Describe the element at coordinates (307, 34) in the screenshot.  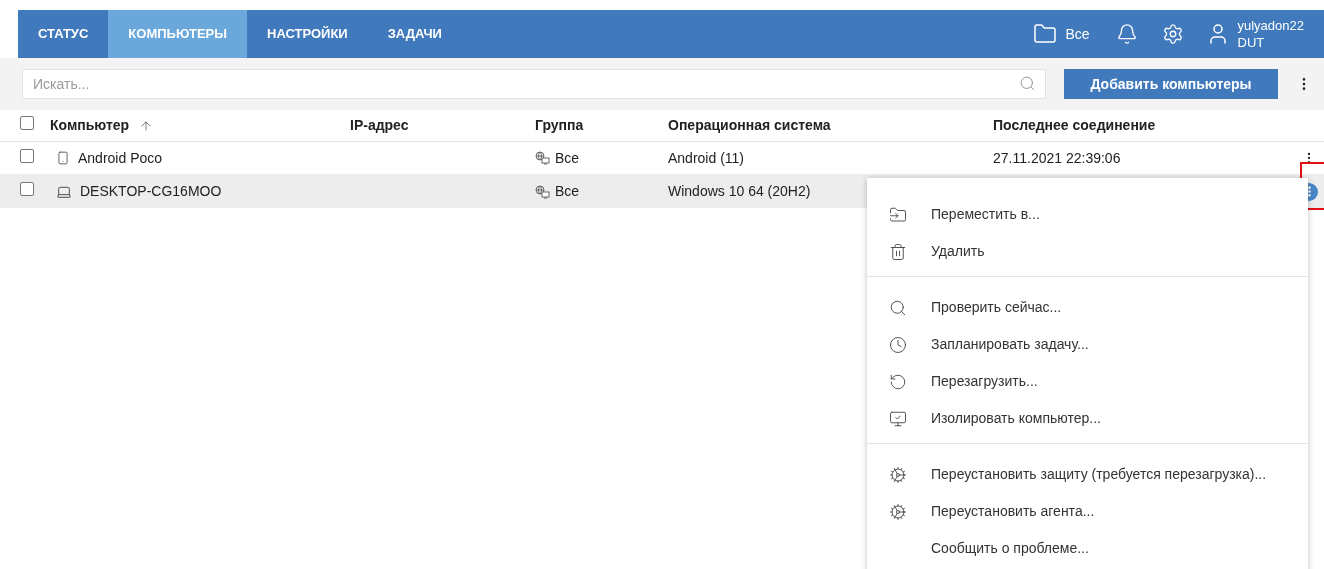
I see `nav-tab: НАСТРОЙКИ` at that location.